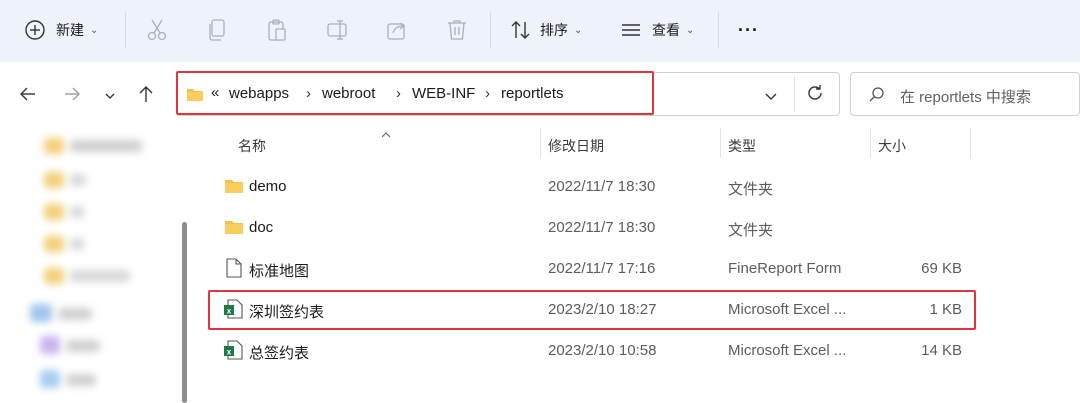 The image size is (1080, 403). I want to click on file-modified: 2022/11/7 17:16, so click(602, 268).